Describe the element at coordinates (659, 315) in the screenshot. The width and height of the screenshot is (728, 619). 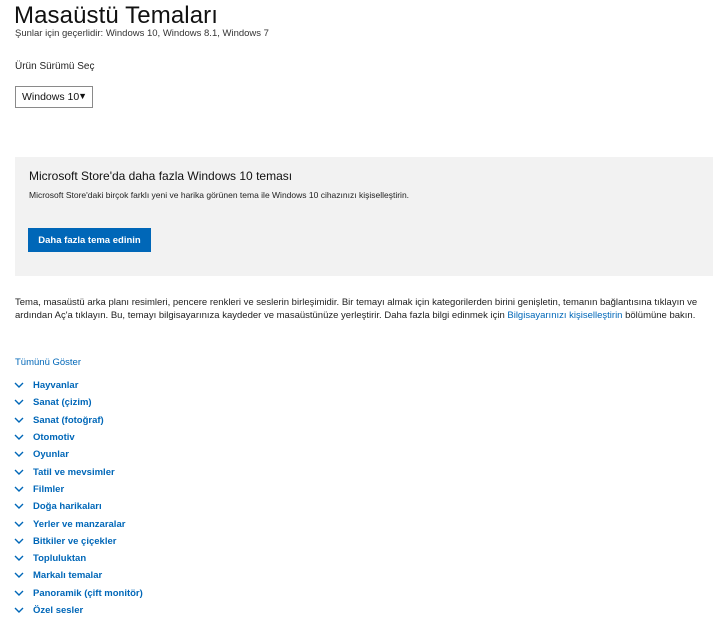
I see `intro-text-end: bölümüne bakın.` at that location.